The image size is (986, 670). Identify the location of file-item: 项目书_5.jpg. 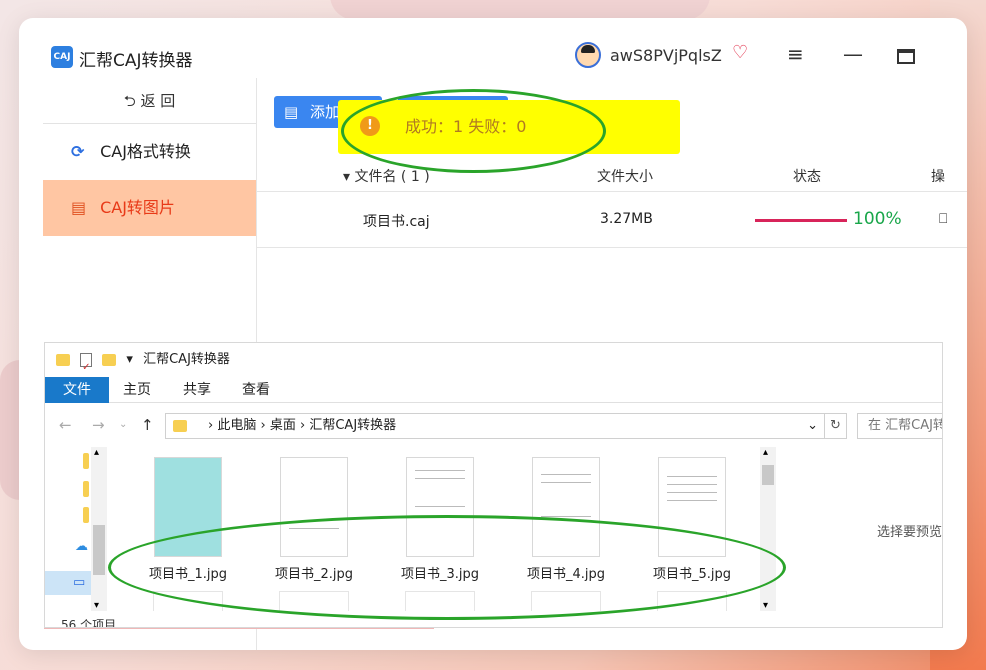
(692, 519).